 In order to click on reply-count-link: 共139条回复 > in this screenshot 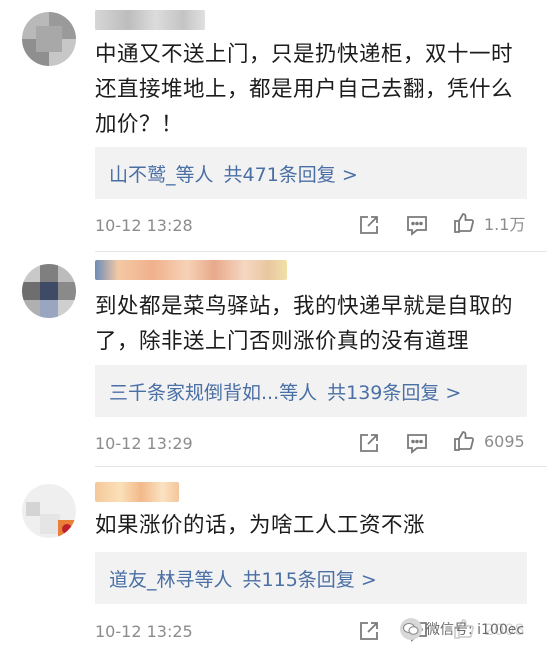, I will do `click(394, 391)`.